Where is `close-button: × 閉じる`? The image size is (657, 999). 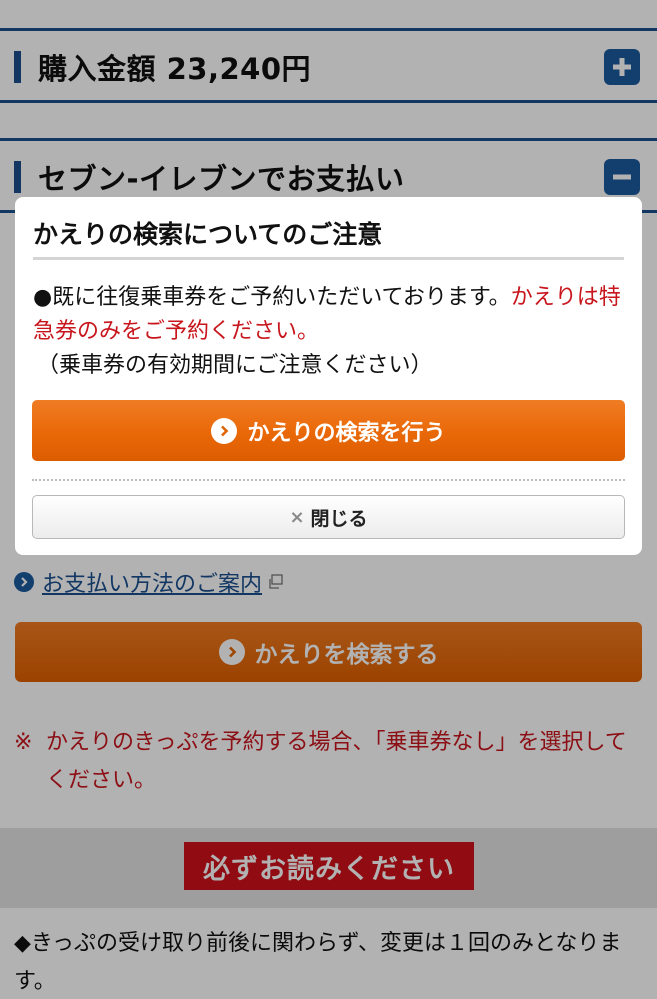
close-button: × 閉じる is located at coordinates (328, 517).